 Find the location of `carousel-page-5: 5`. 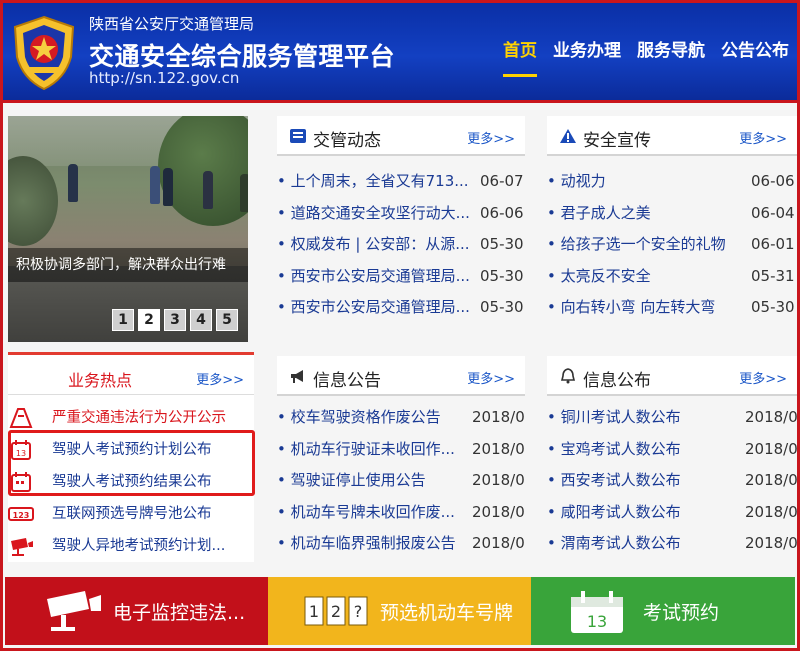

carousel-page-5: 5 is located at coordinates (227, 320).